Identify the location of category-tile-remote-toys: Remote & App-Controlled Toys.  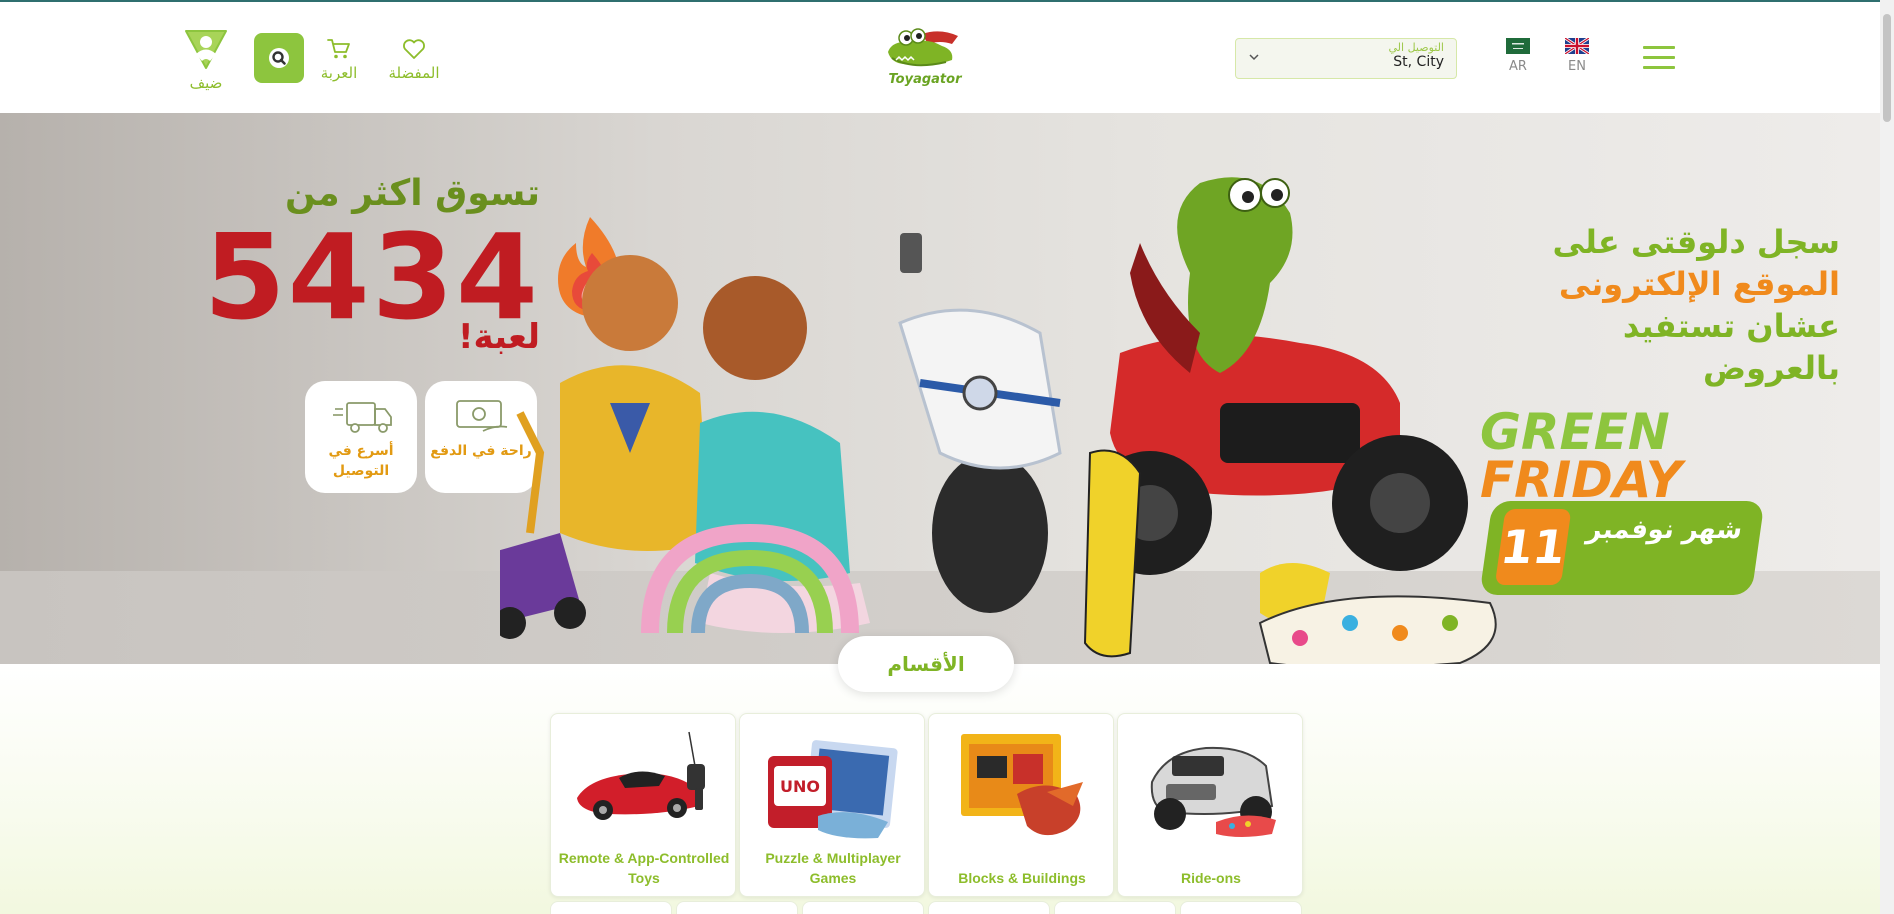
(643, 805).